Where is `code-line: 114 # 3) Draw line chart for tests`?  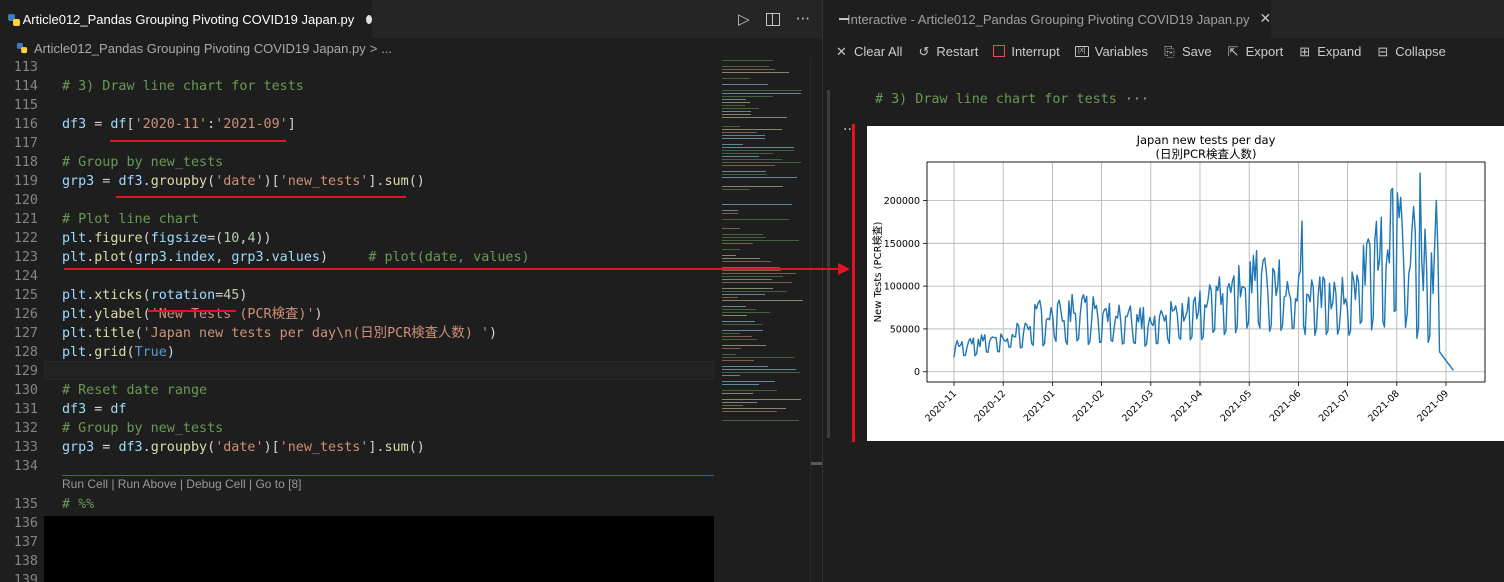 code-line: 114 # 3) Draw line chart for tests is located at coordinates (357, 86).